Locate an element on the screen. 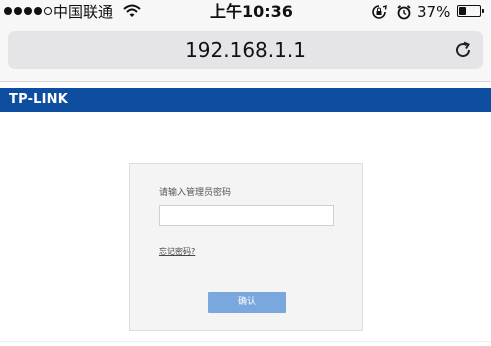 Image resolution: width=491 pixels, height=346 pixels. alarm-icon is located at coordinates (404, 14).